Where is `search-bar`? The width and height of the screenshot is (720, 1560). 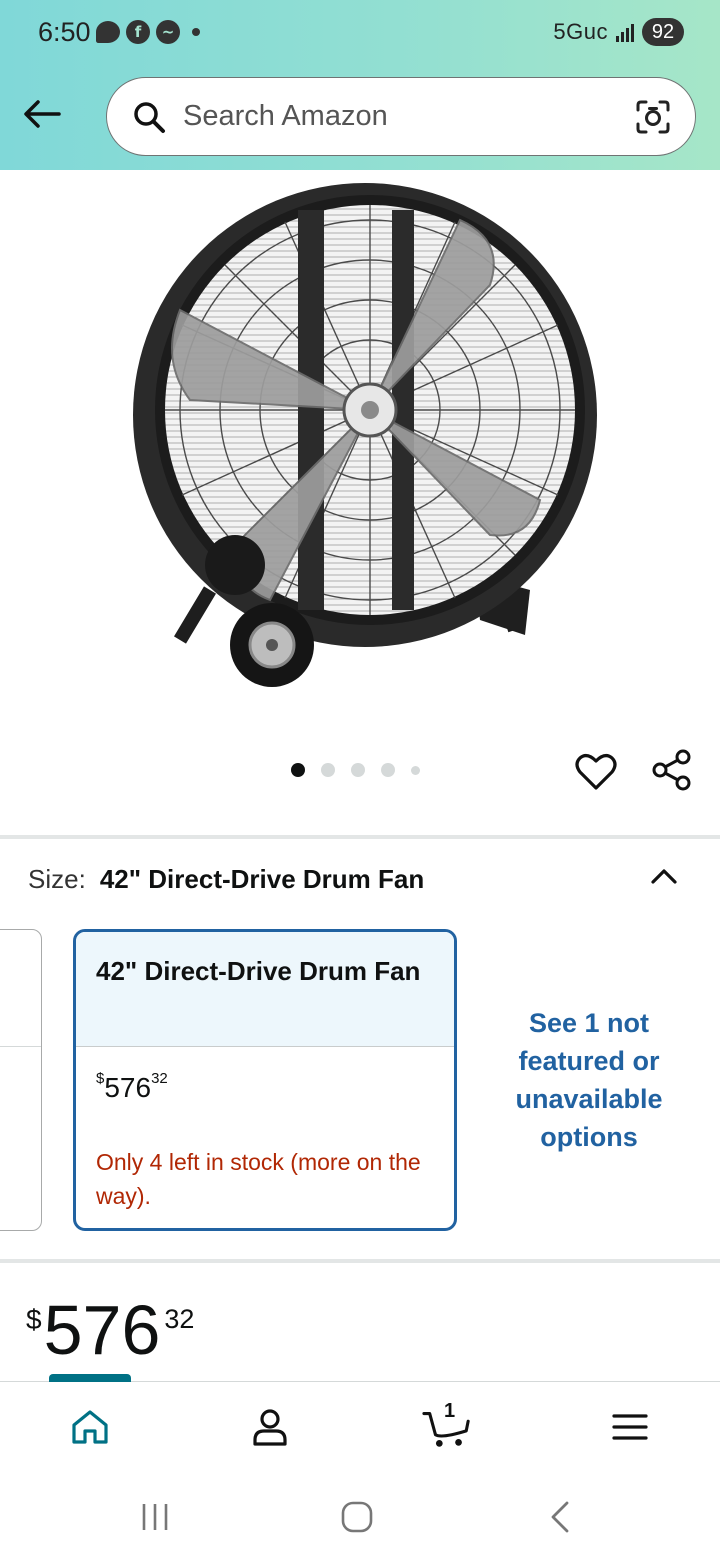 search-bar is located at coordinates (401, 116).